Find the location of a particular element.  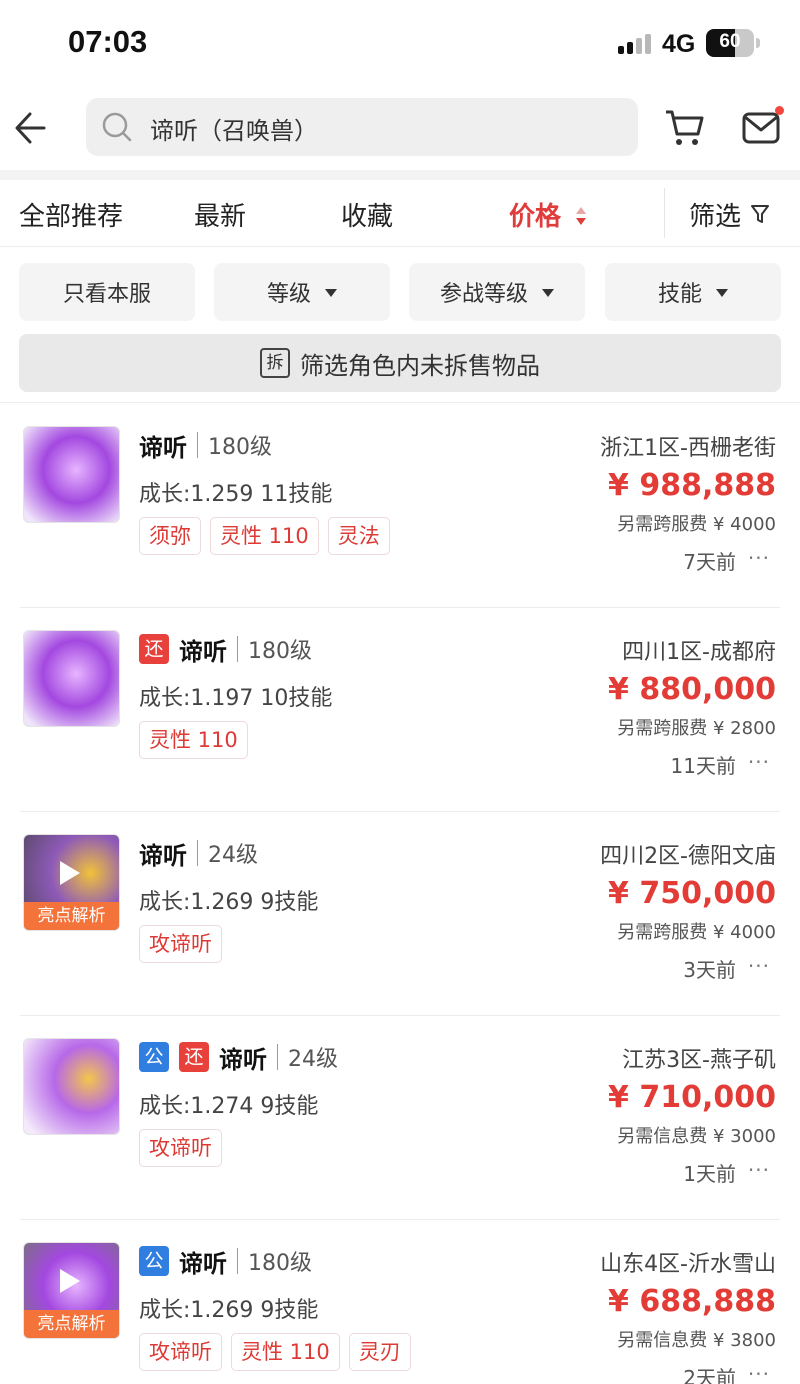

unsold-label: 筛选角色内未拆售物品 is located at coordinates (420, 365).